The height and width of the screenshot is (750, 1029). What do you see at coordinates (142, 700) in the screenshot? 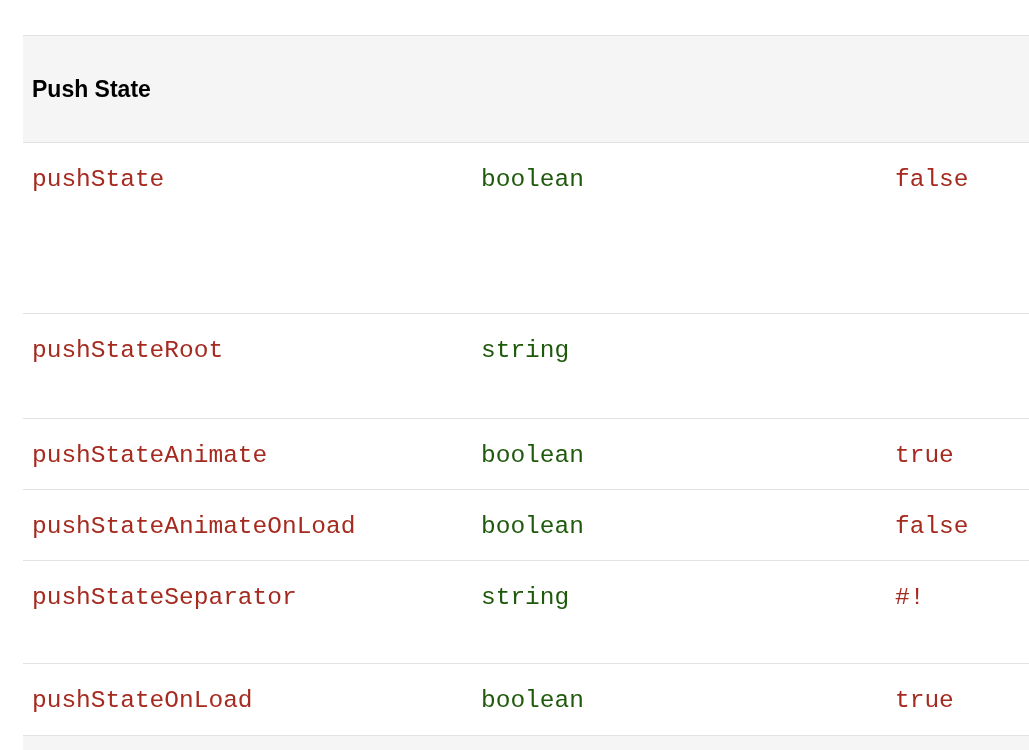
I see `option-name: pushStateOnLoad` at bounding box center [142, 700].